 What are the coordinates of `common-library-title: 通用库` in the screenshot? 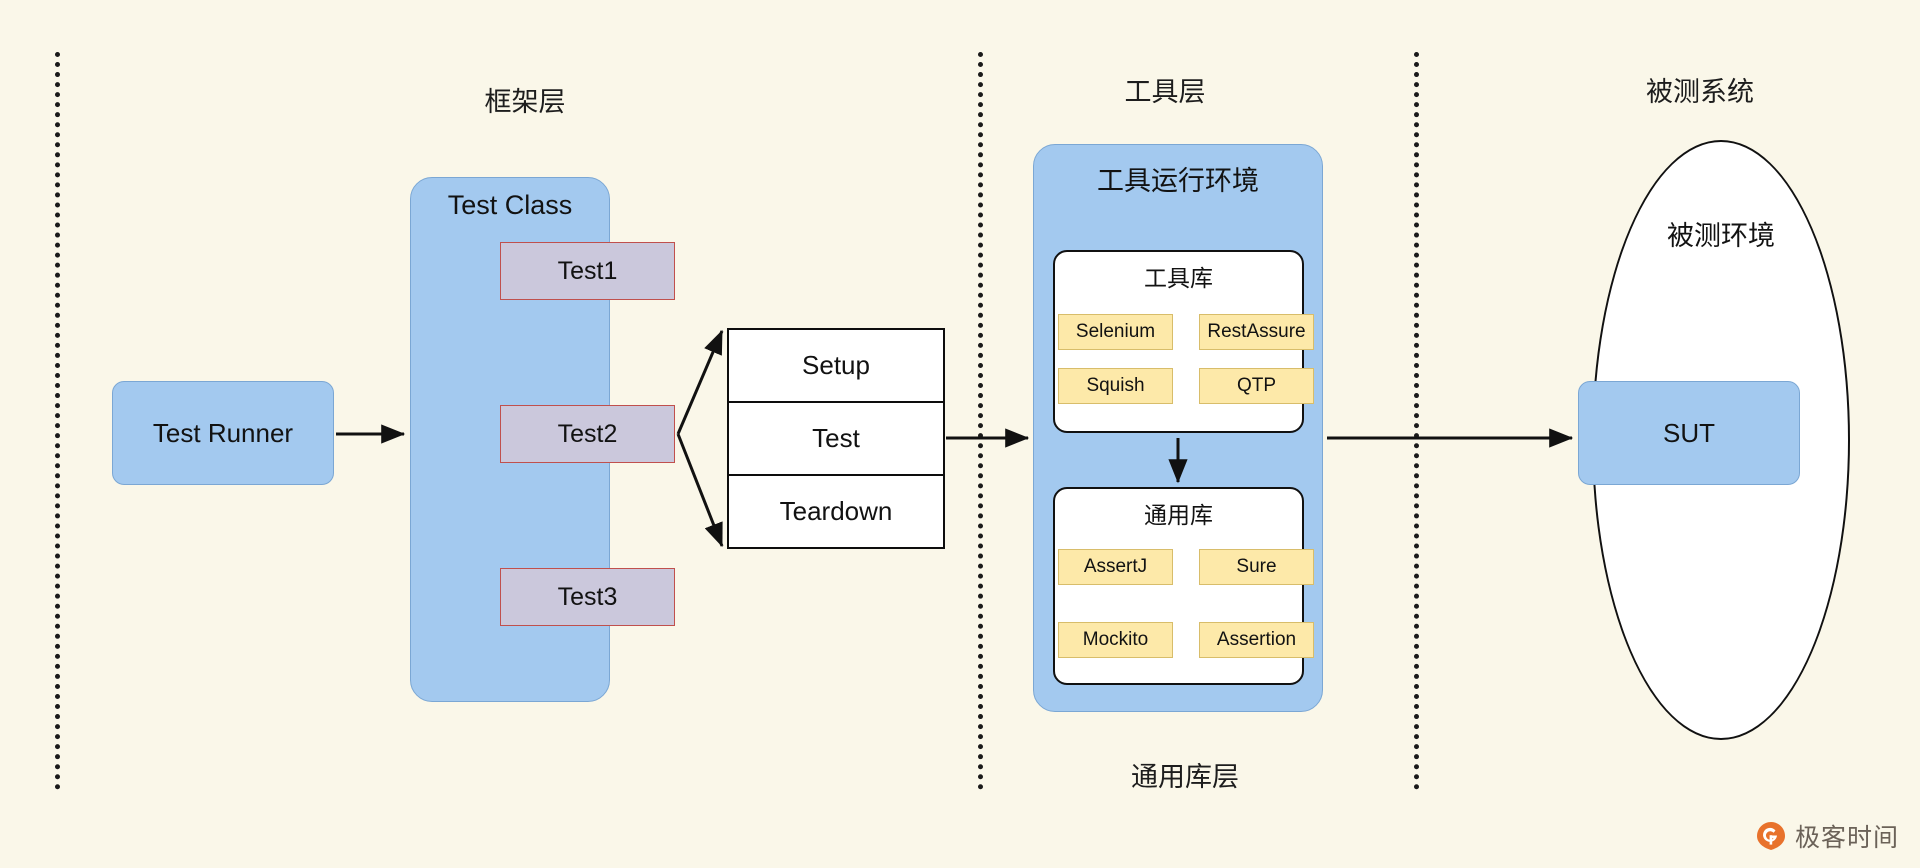 It's located at (1178, 515).